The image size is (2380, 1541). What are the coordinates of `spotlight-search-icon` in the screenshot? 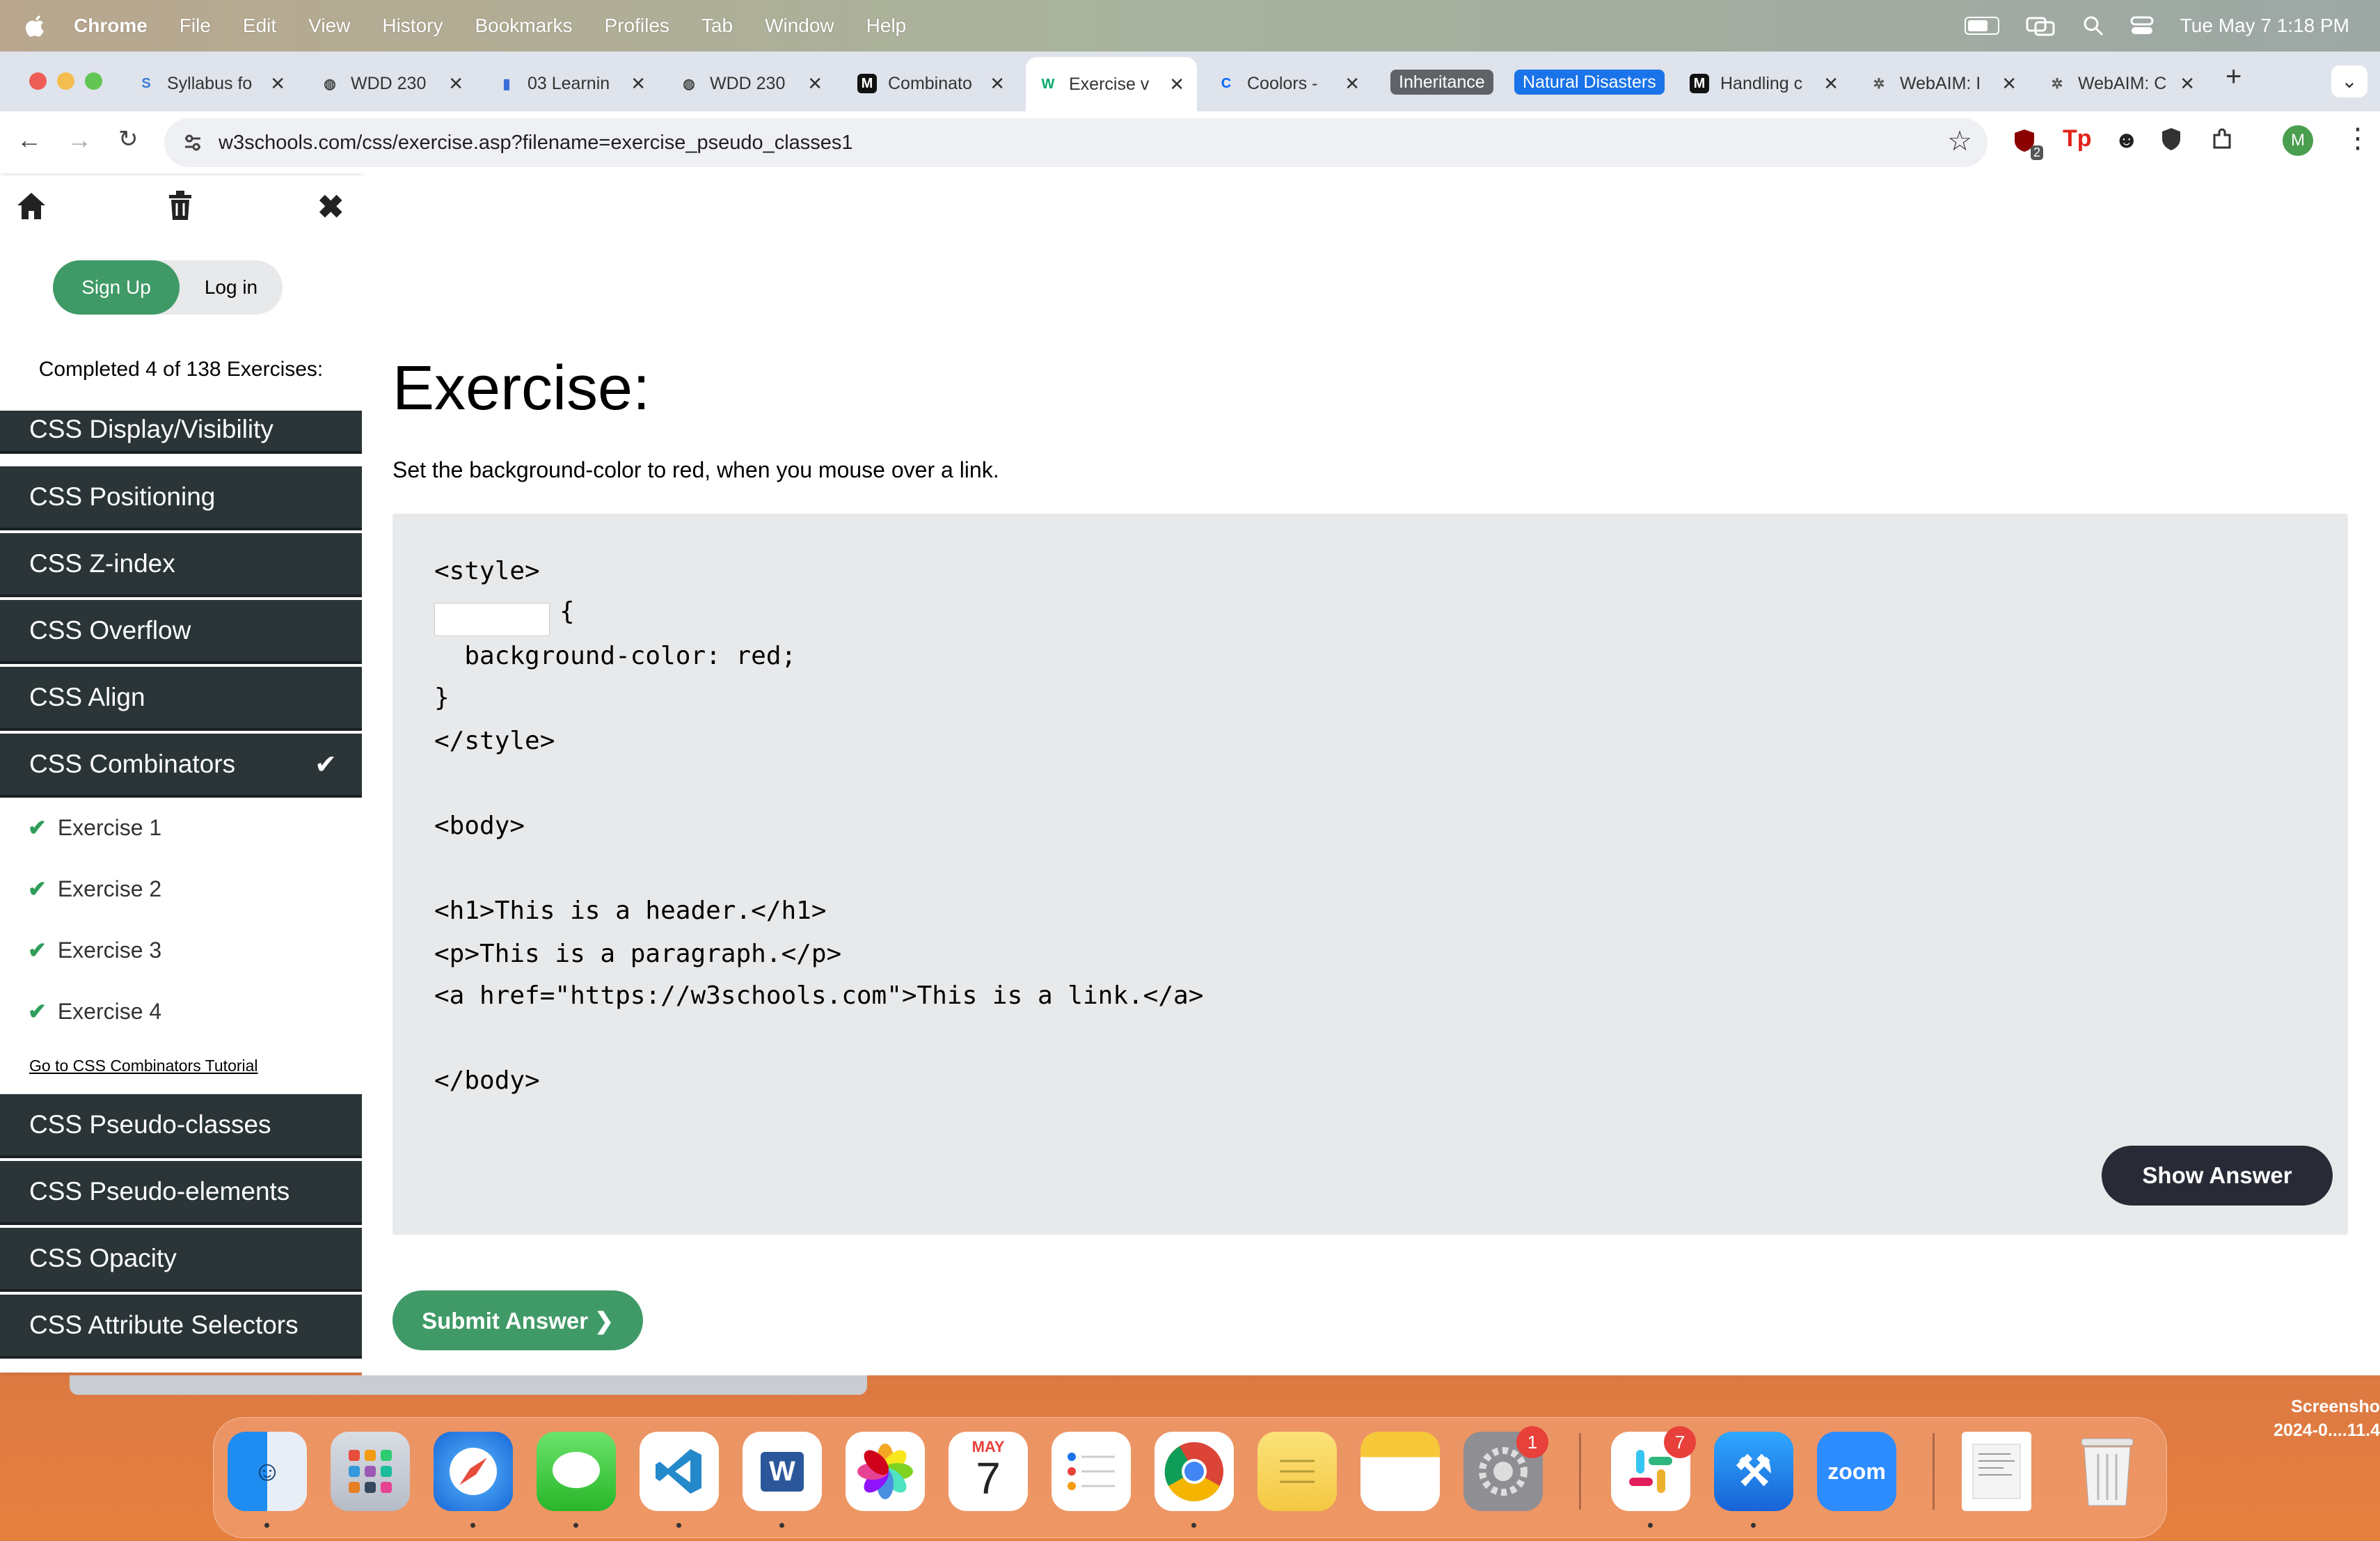 It's located at (2093, 25).